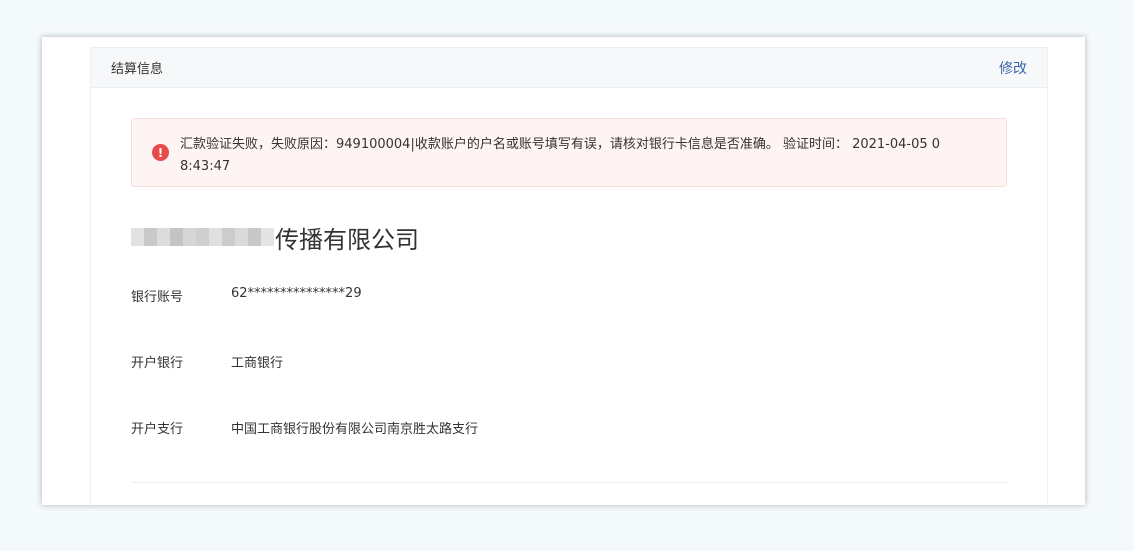 The width and height of the screenshot is (1134, 551). I want to click on company-name-text: 传播有限公司, so click(347, 239).